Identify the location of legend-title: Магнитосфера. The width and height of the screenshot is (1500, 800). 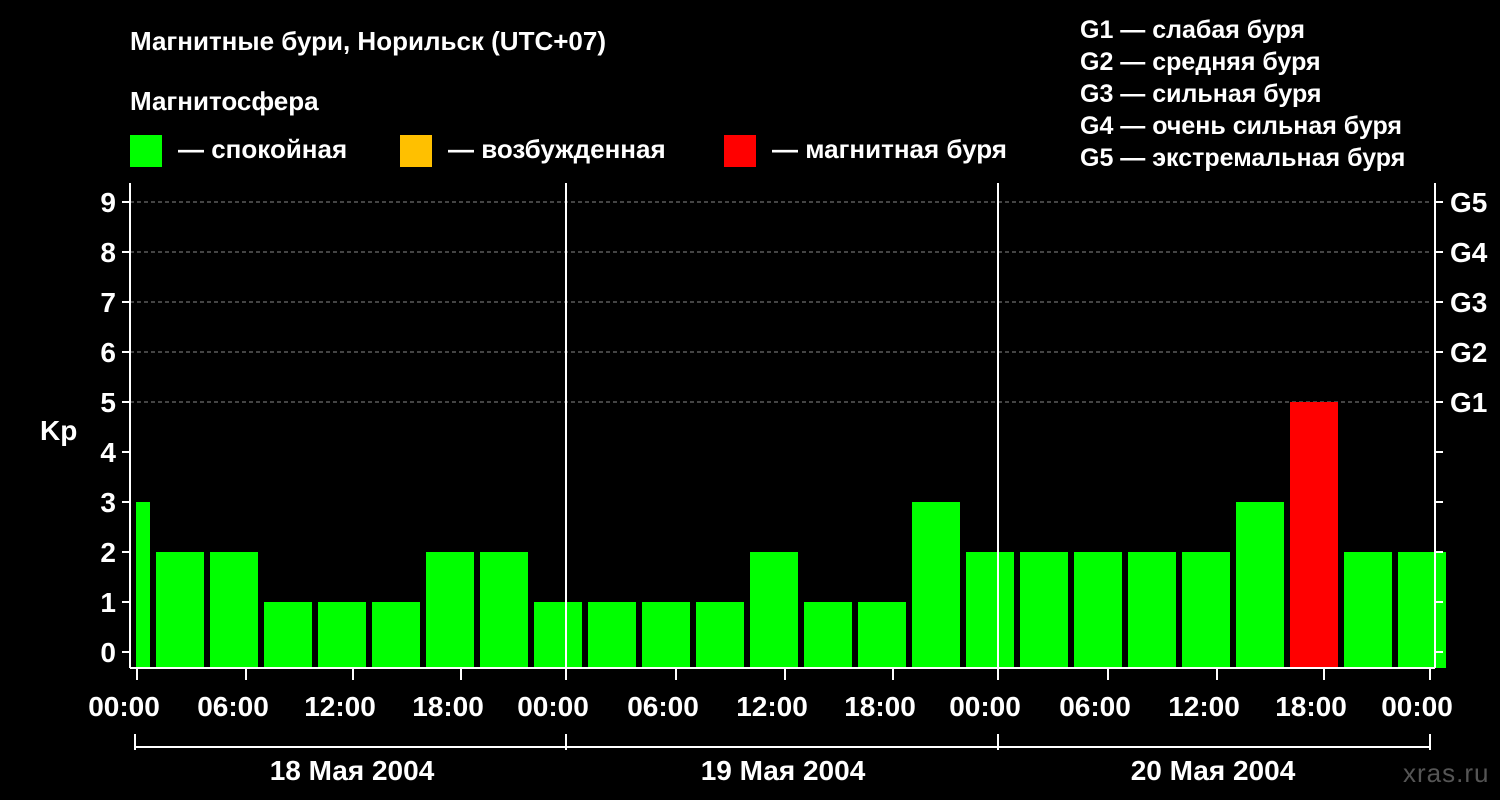
(224, 101).